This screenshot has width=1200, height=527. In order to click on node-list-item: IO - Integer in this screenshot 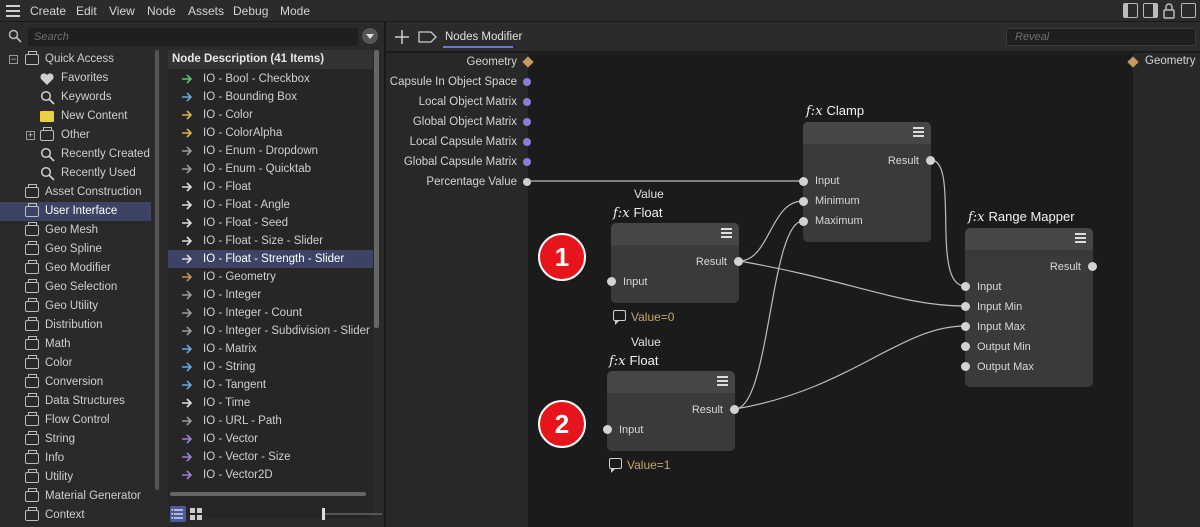, I will do `click(270, 295)`.